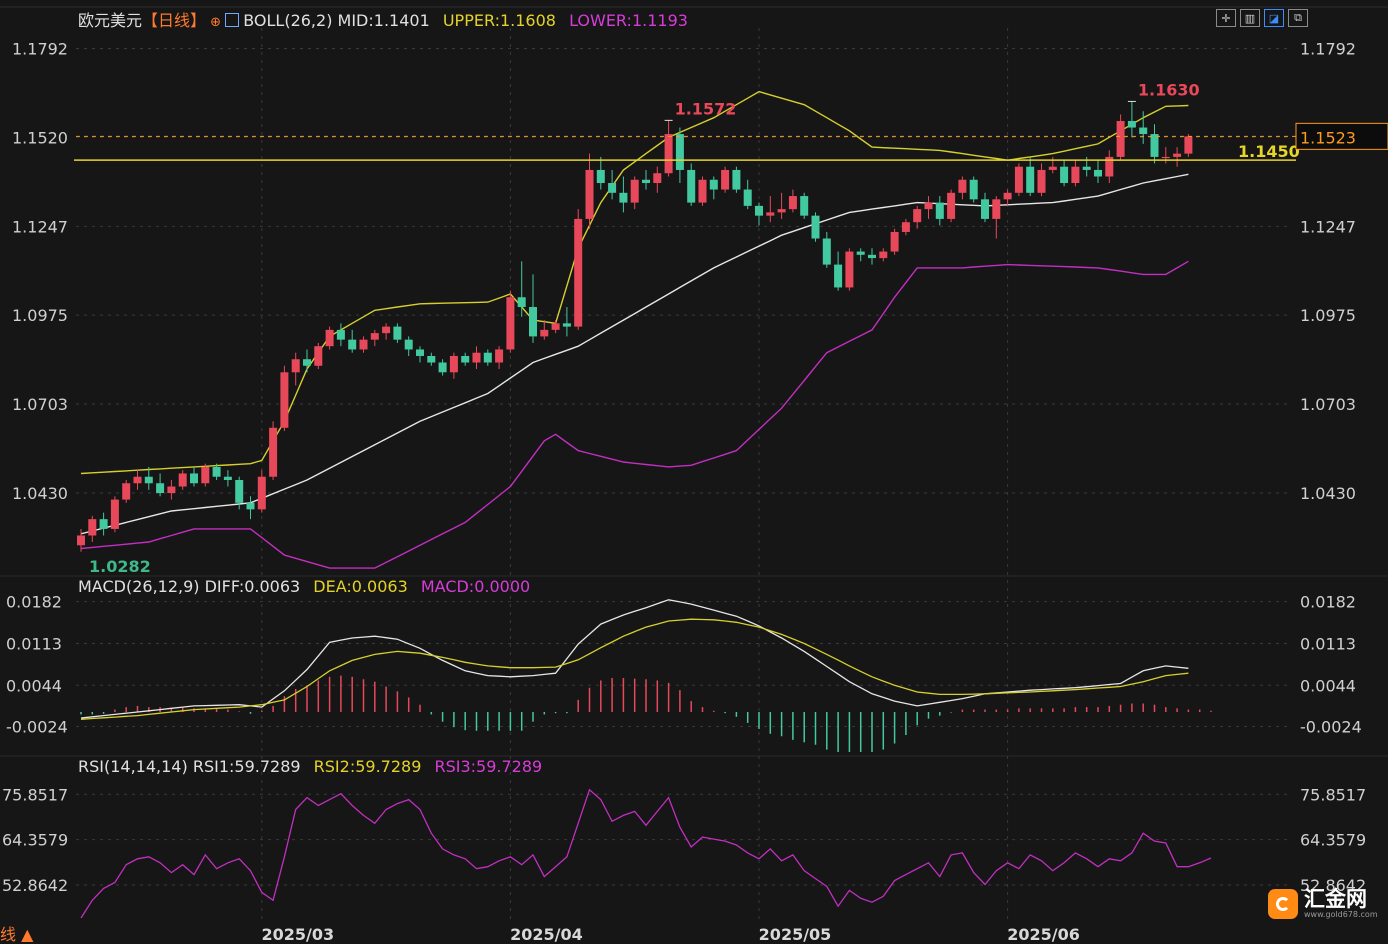  Describe the element at coordinates (34, 602) in the screenshot. I see `macd-tick-left: 0.0182` at that location.